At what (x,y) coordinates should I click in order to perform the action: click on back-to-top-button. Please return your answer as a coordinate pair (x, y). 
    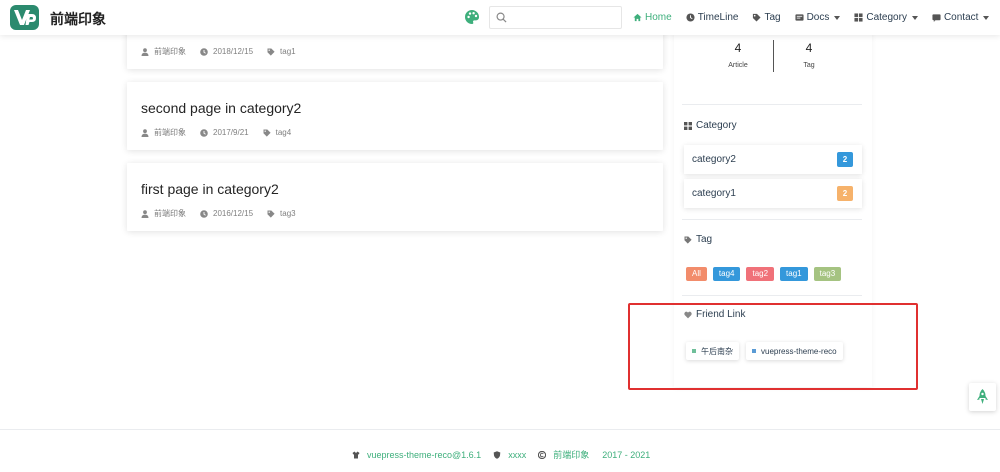
    Looking at the image, I should click on (982, 397).